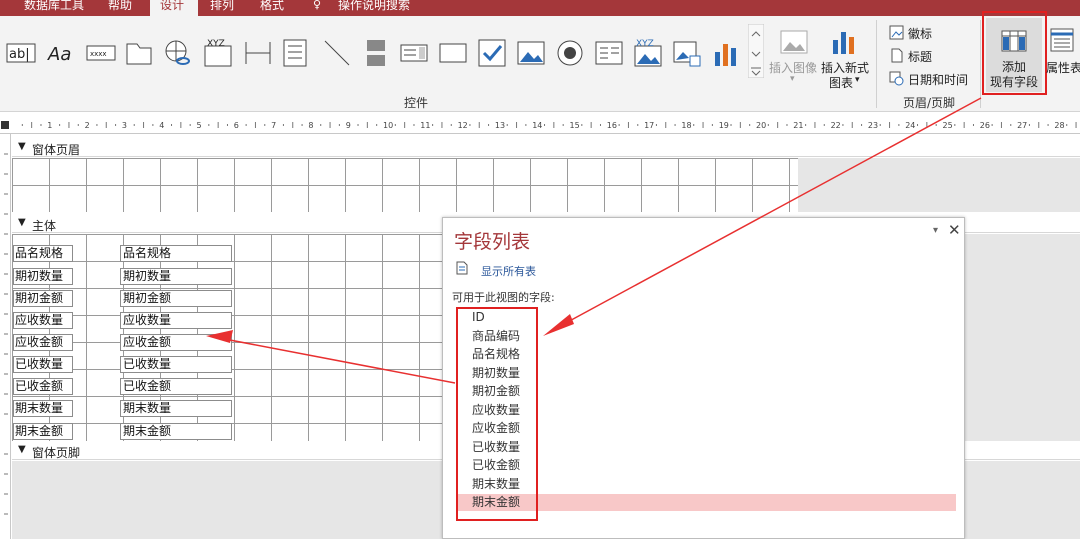 The width and height of the screenshot is (1080, 539). I want to click on ruler-number: 20, so click(761, 125).